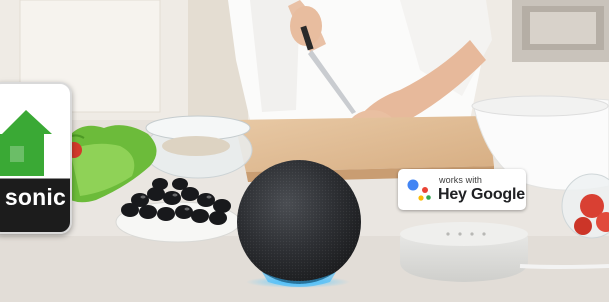  What do you see at coordinates (35, 197) in the screenshot?
I see `brand-label: sonic` at bounding box center [35, 197].